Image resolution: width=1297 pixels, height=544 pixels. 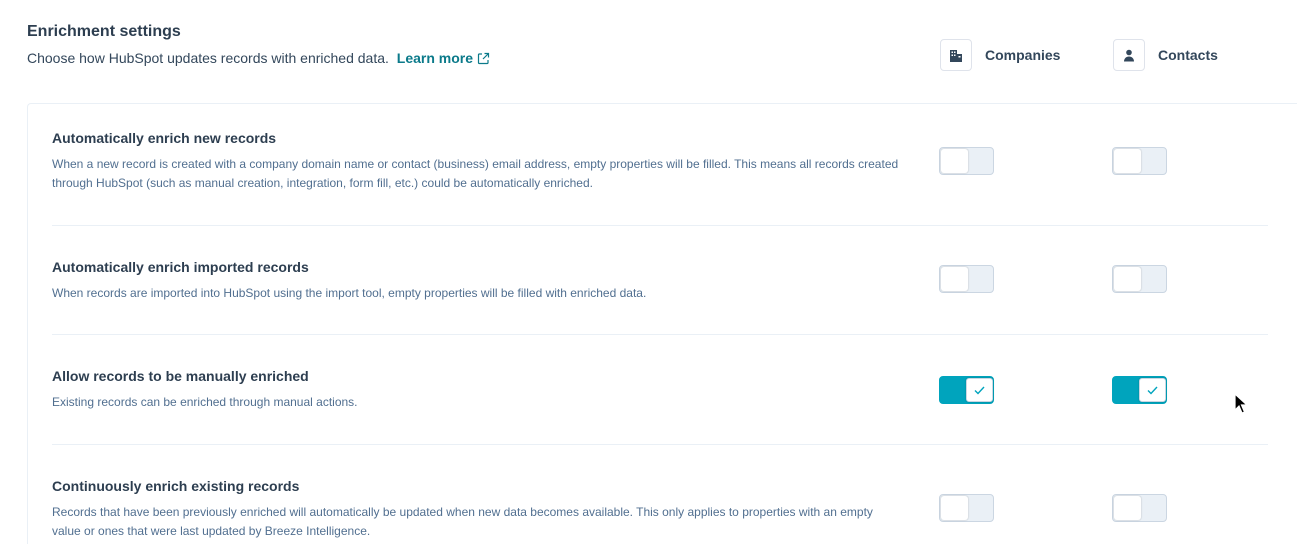 I want to click on setting-title: Allow records to be manually enriched, so click(x=180, y=376).